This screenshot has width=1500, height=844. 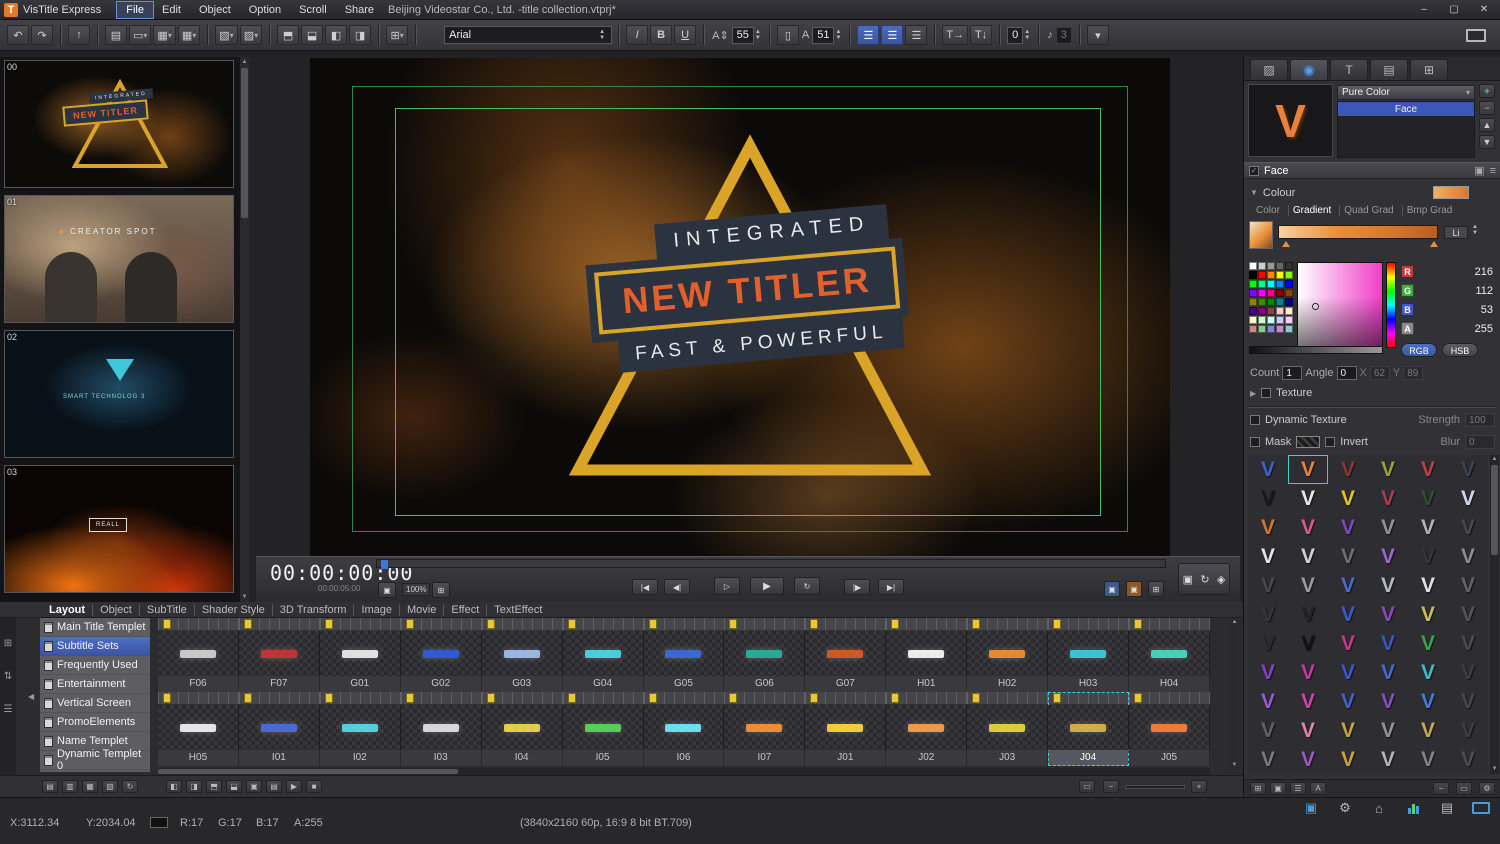 I want to click on align-top-icon: ⬒, so click(x=288, y=35).